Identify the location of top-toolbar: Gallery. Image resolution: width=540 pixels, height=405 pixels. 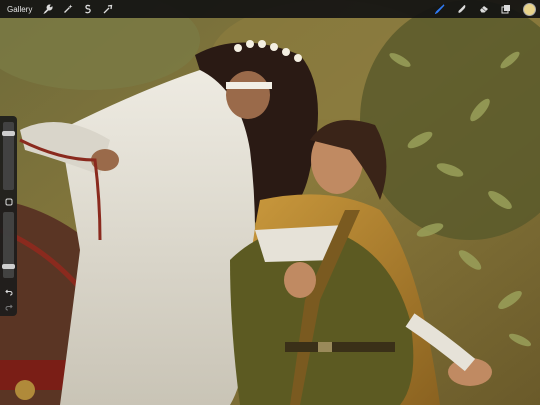
(270, 9).